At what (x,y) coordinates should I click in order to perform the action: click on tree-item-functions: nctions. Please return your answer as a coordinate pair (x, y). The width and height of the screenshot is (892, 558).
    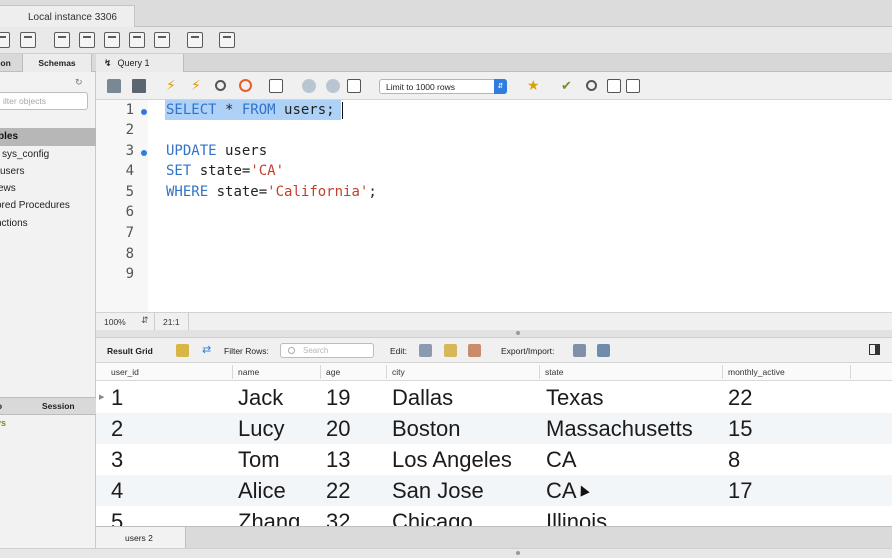
    Looking at the image, I should click on (14, 223).